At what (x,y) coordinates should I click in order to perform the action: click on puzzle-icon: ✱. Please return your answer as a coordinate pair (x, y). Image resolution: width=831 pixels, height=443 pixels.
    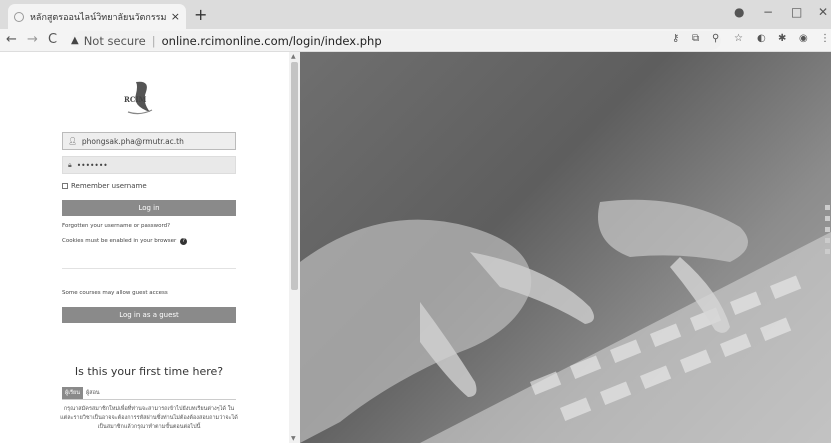
    Looking at the image, I should click on (782, 38).